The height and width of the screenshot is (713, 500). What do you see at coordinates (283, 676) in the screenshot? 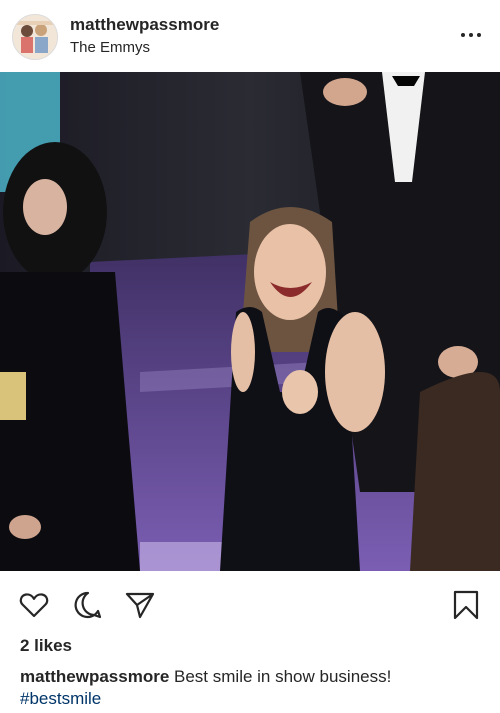
I see `caption-text: Best smile in show business!` at bounding box center [283, 676].